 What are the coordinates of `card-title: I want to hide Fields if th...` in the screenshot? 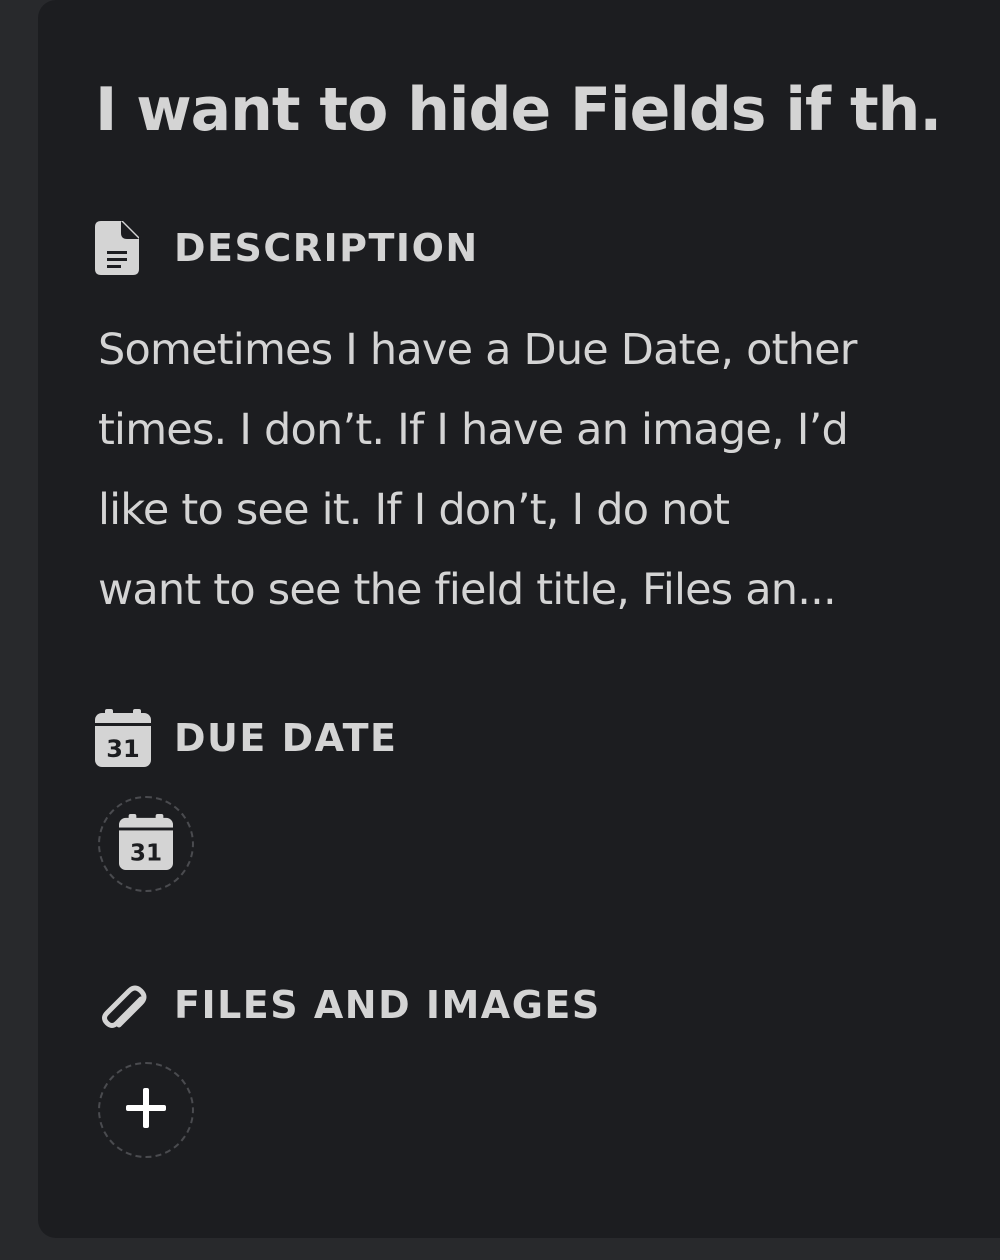 It's located at (520, 110).